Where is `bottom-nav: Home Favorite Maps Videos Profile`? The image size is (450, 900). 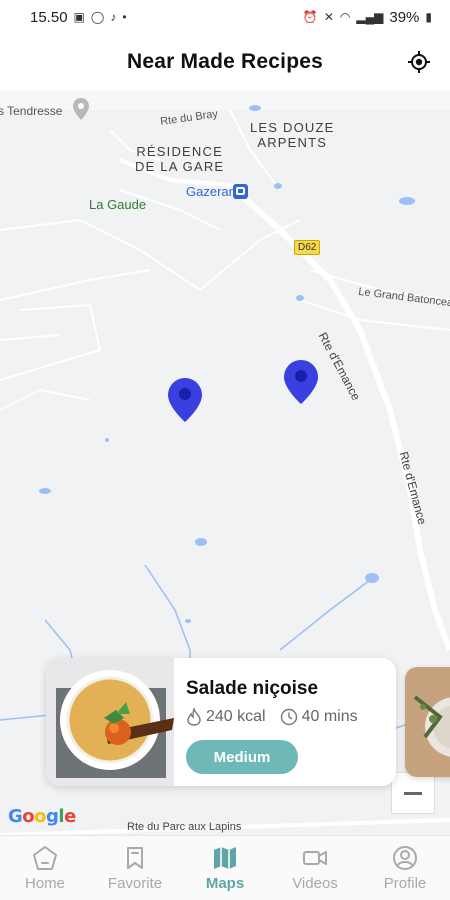 bottom-nav: Home Favorite Maps Videos Profile is located at coordinates (225, 867).